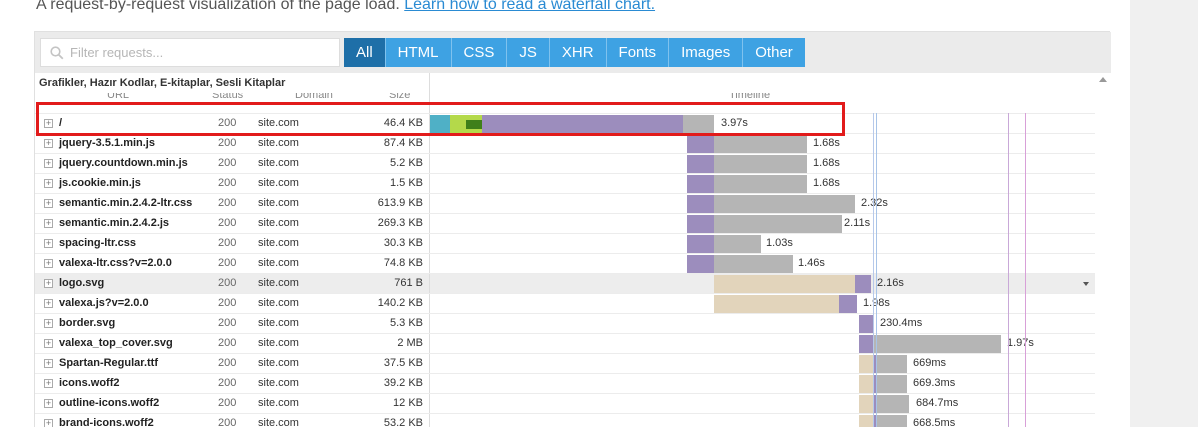 The image size is (1198, 427). What do you see at coordinates (106, 422) in the screenshot?
I see `request-url: brand-icons.woff2` at bounding box center [106, 422].